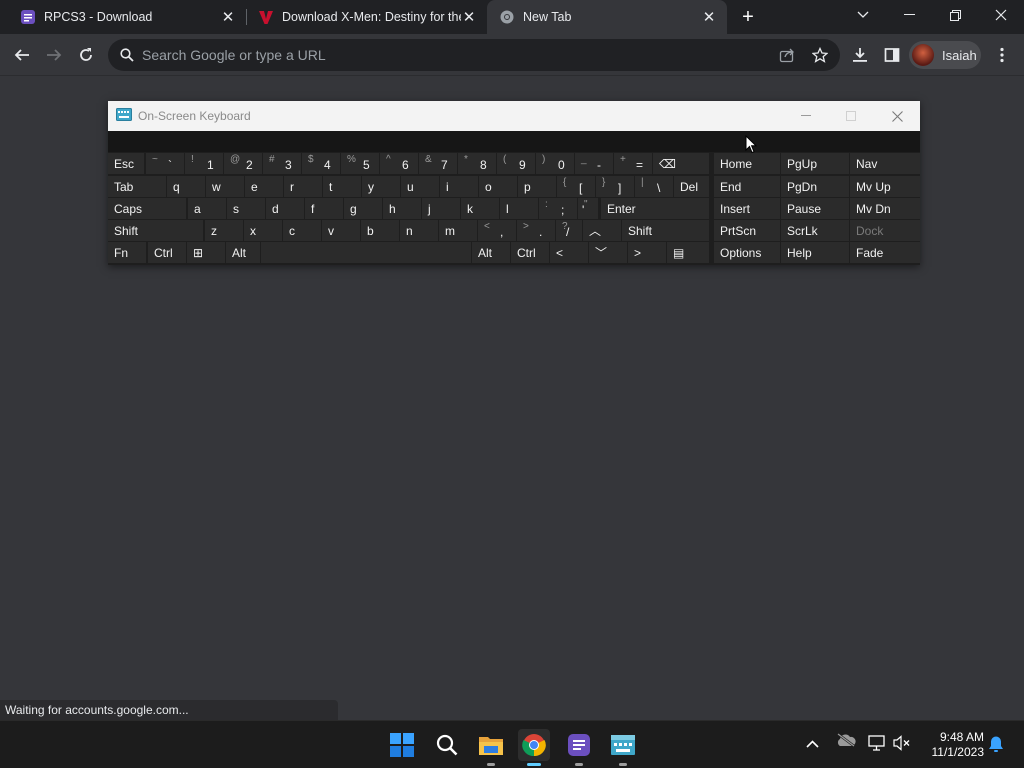 The width and height of the screenshot is (1024, 768). I want to click on key-esc: Esc, so click(126, 163).